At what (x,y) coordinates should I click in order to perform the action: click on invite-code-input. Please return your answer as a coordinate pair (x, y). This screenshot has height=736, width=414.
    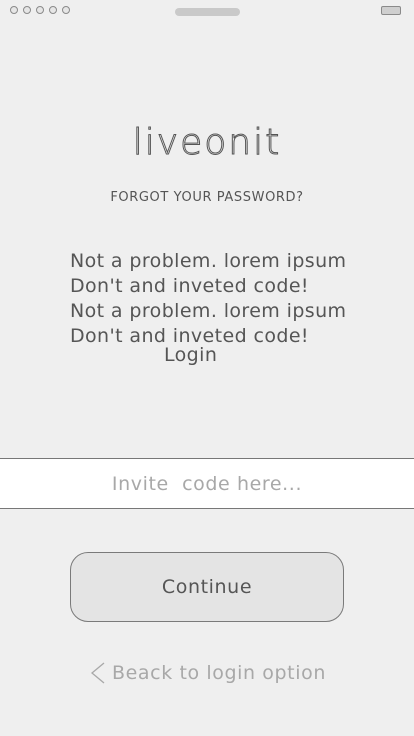
    Looking at the image, I should click on (207, 483).